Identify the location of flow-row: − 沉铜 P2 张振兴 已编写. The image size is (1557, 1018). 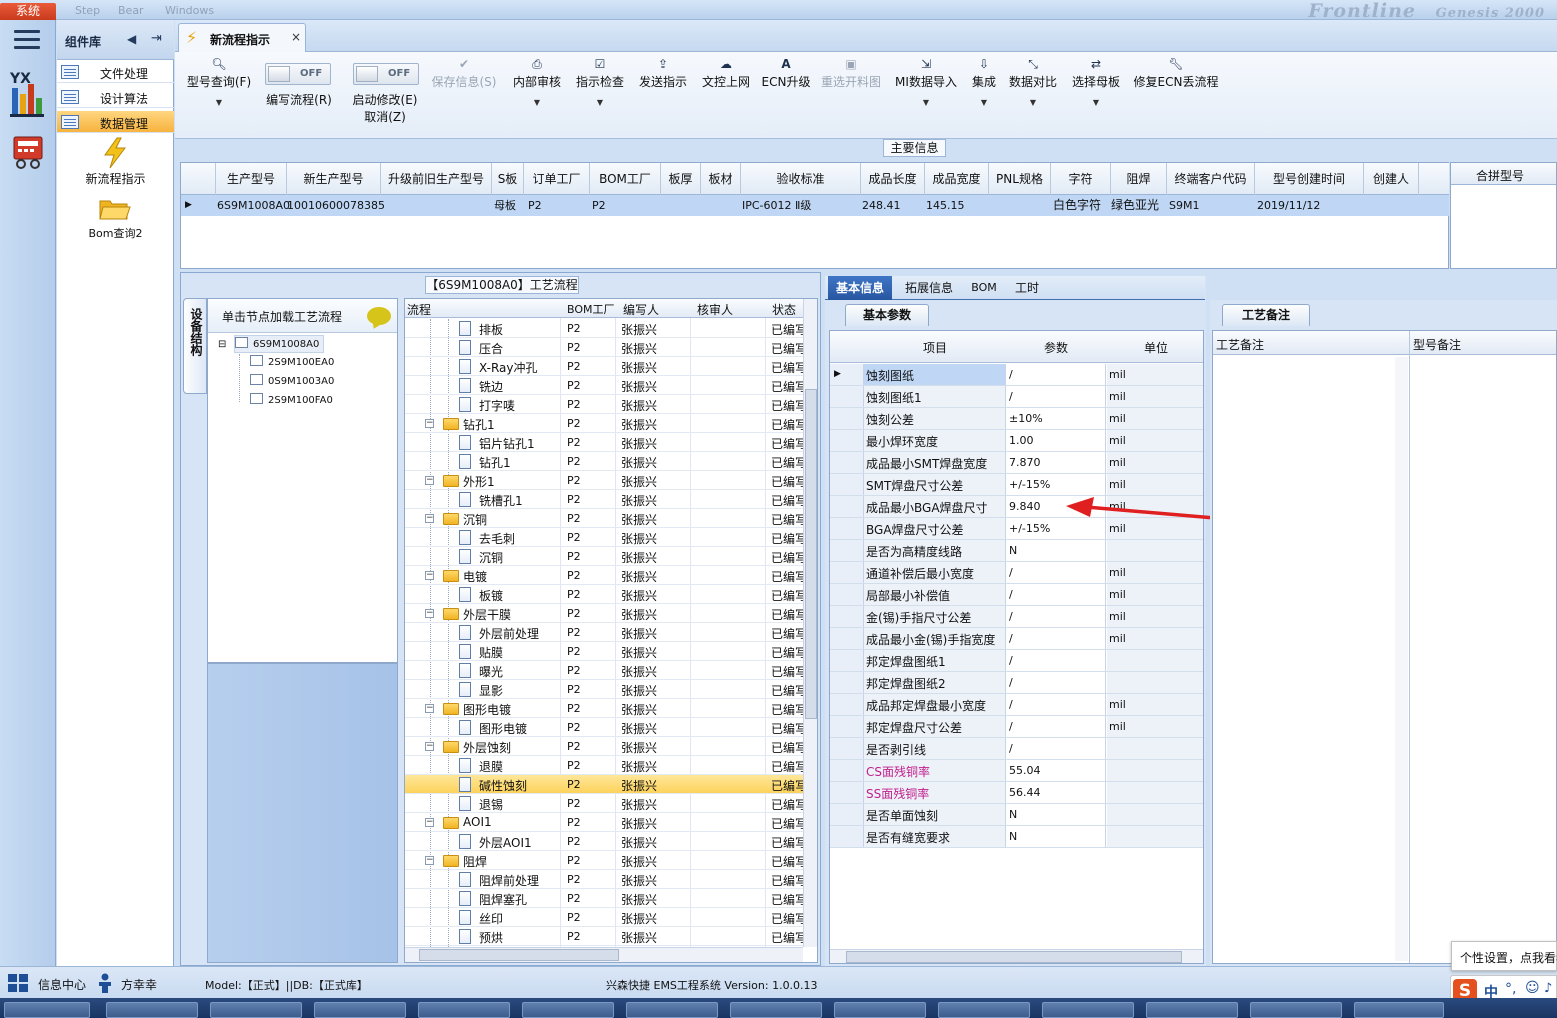
(604, 518).